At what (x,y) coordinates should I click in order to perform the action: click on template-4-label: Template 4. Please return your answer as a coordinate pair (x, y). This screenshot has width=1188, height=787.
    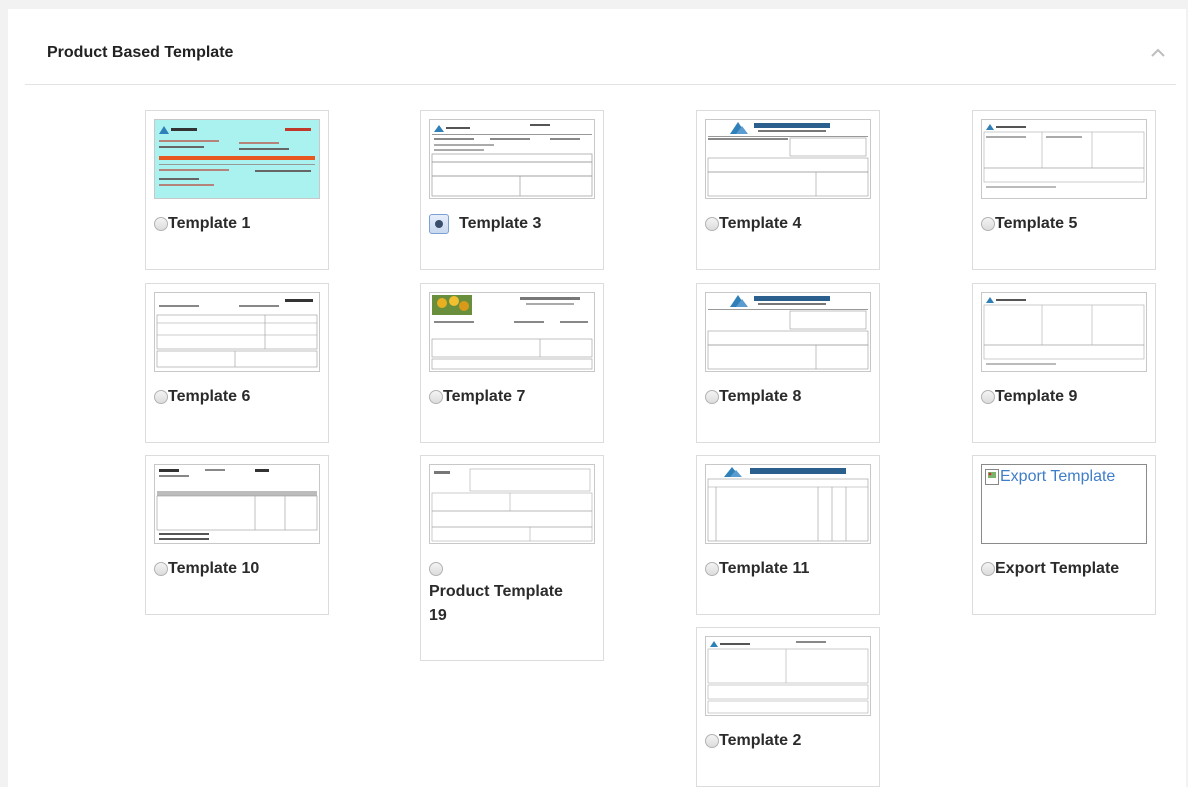
    Looking at the image, I should click on (760, 223).